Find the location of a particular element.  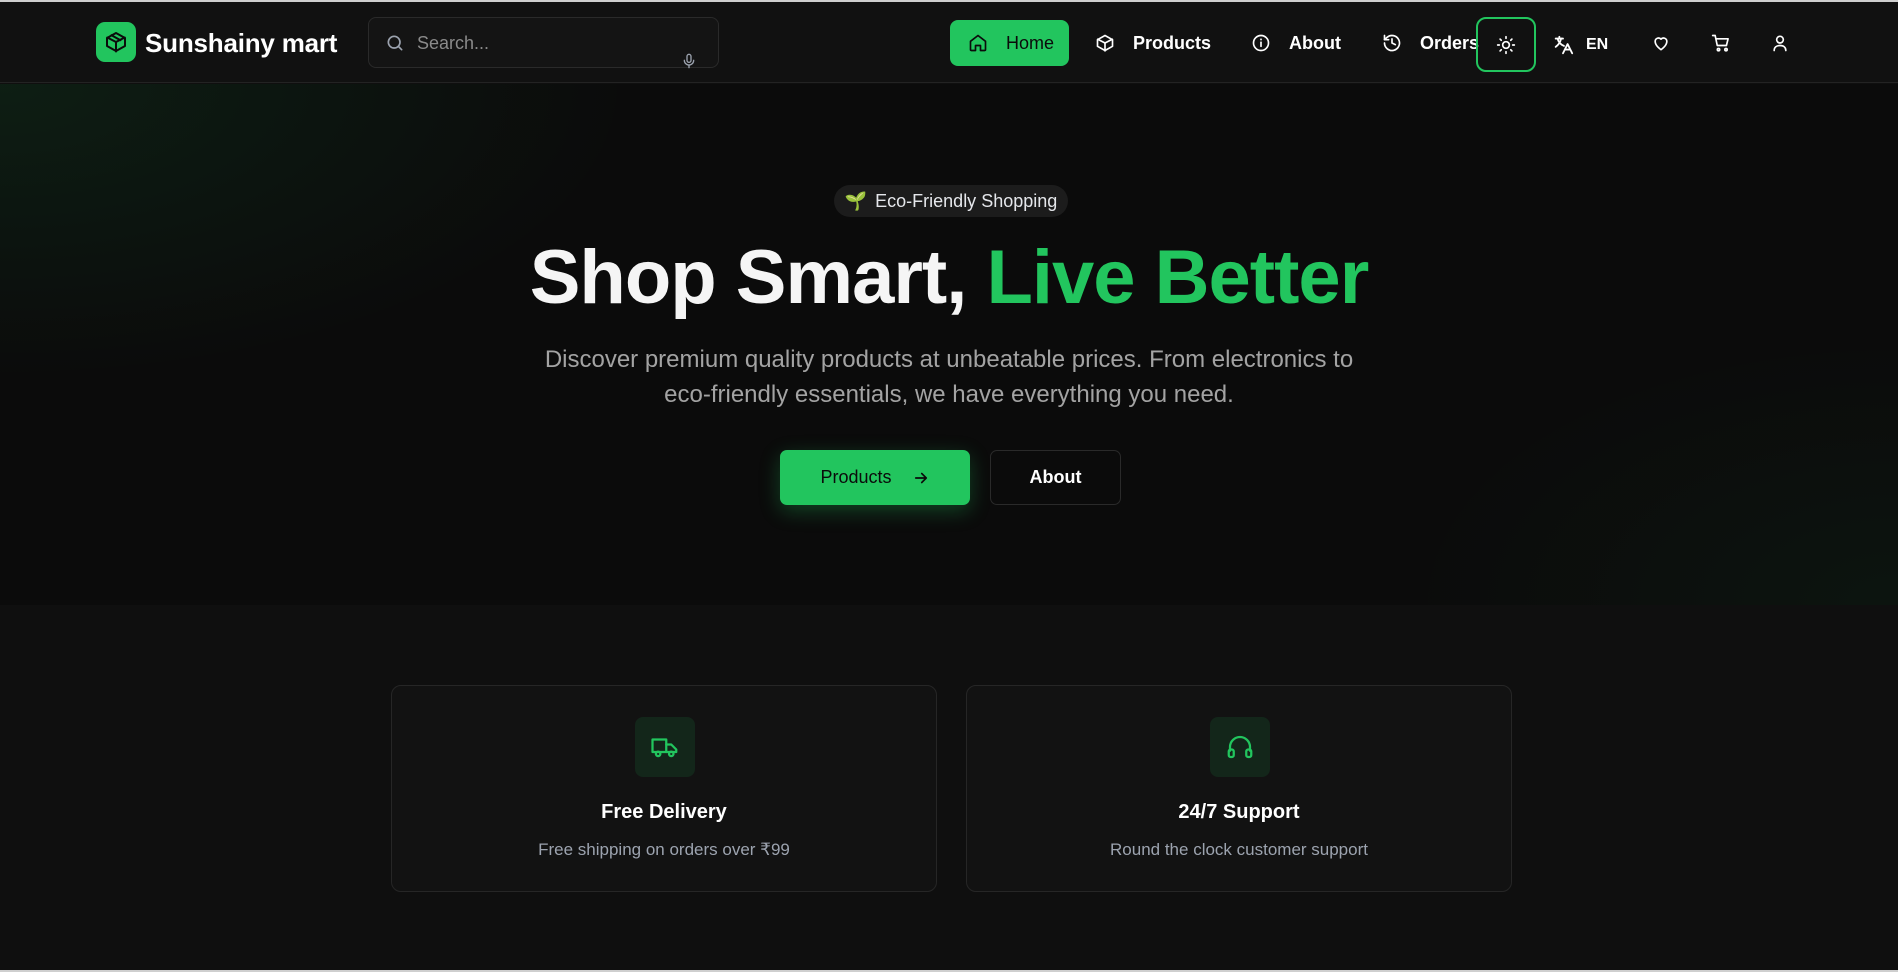

nav-home: Home is located at coordinates (1009, 43).